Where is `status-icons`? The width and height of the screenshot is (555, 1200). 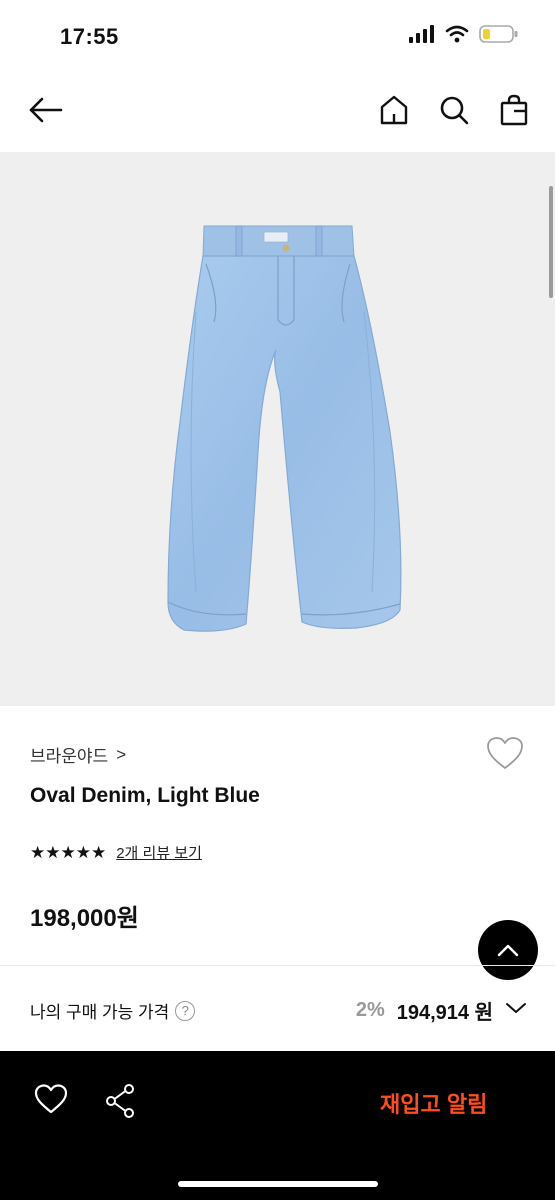 status-icons is located at coordinates (464, 36).